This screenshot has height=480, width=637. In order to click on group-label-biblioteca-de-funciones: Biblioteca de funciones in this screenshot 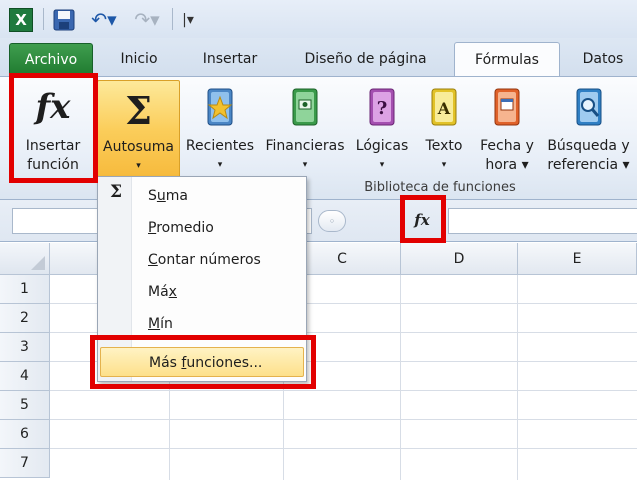, I will do `click(440, 187)`.